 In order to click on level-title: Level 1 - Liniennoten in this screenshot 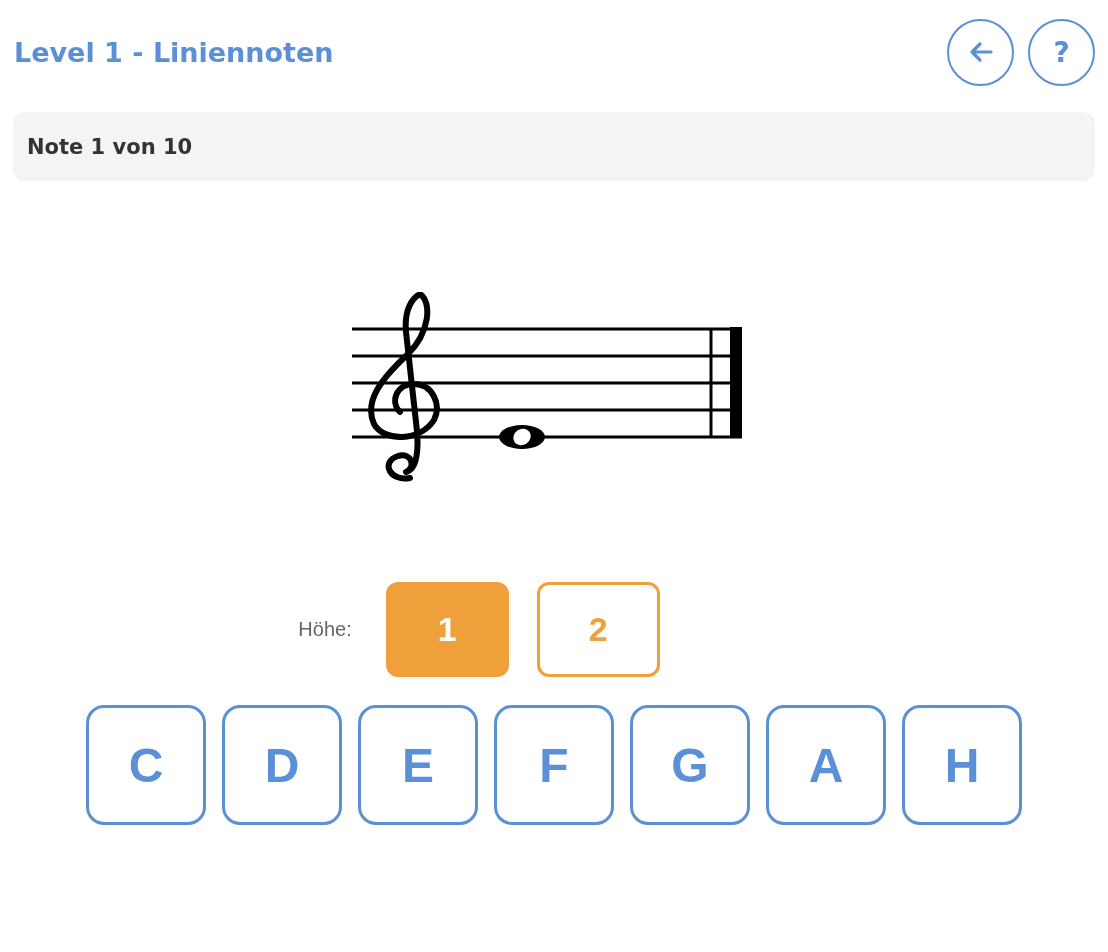, I will do `click(173, 52)`.